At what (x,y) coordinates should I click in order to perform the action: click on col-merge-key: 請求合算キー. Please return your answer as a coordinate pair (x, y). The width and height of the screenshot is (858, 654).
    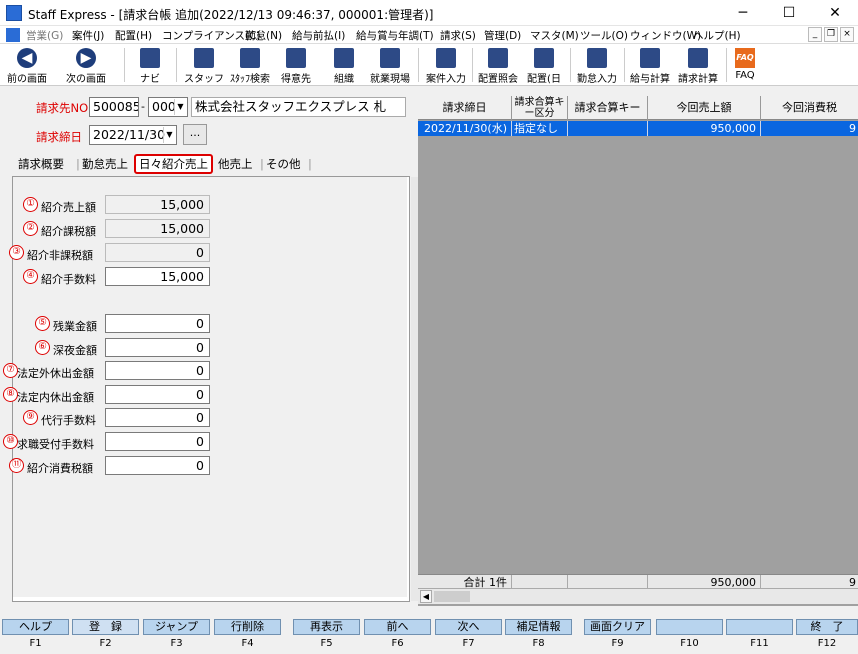
    Looking at the image, I should click on (608, 108).